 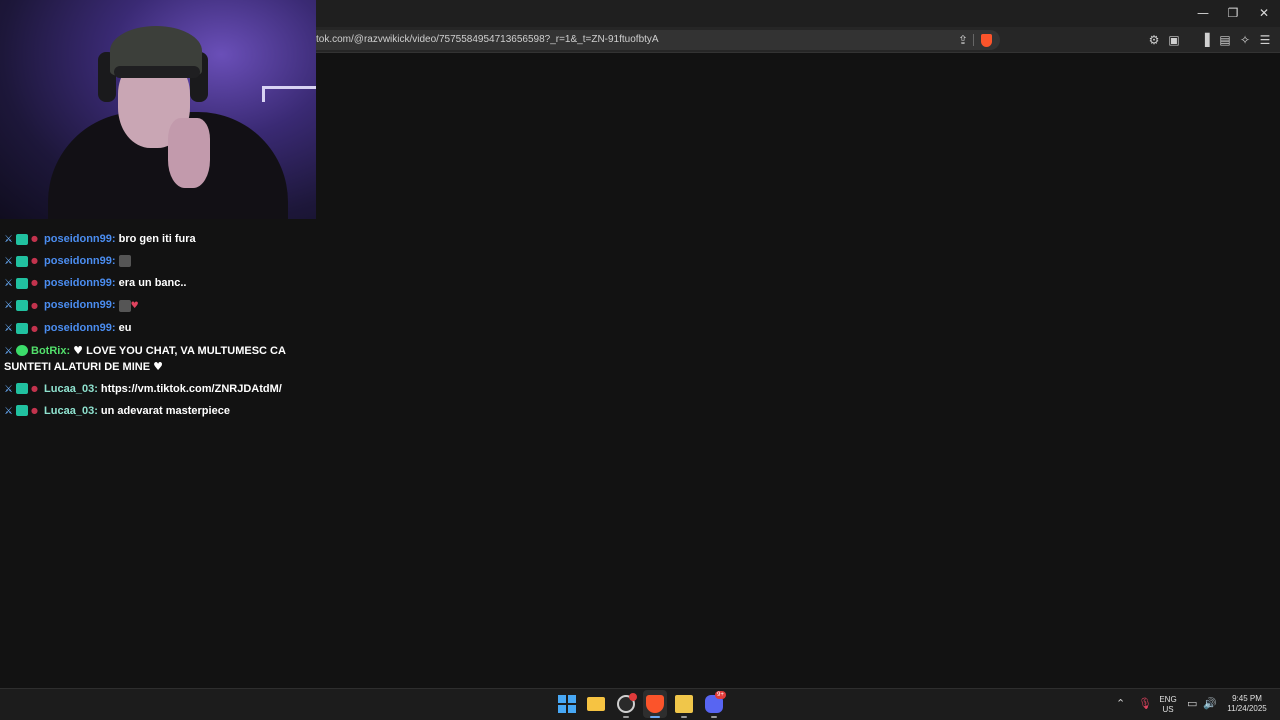 What do you see at coordinates (720, 695) in the screenshot?
I see `discord-notification-badge: 9+` at bounding box center [720, 695].